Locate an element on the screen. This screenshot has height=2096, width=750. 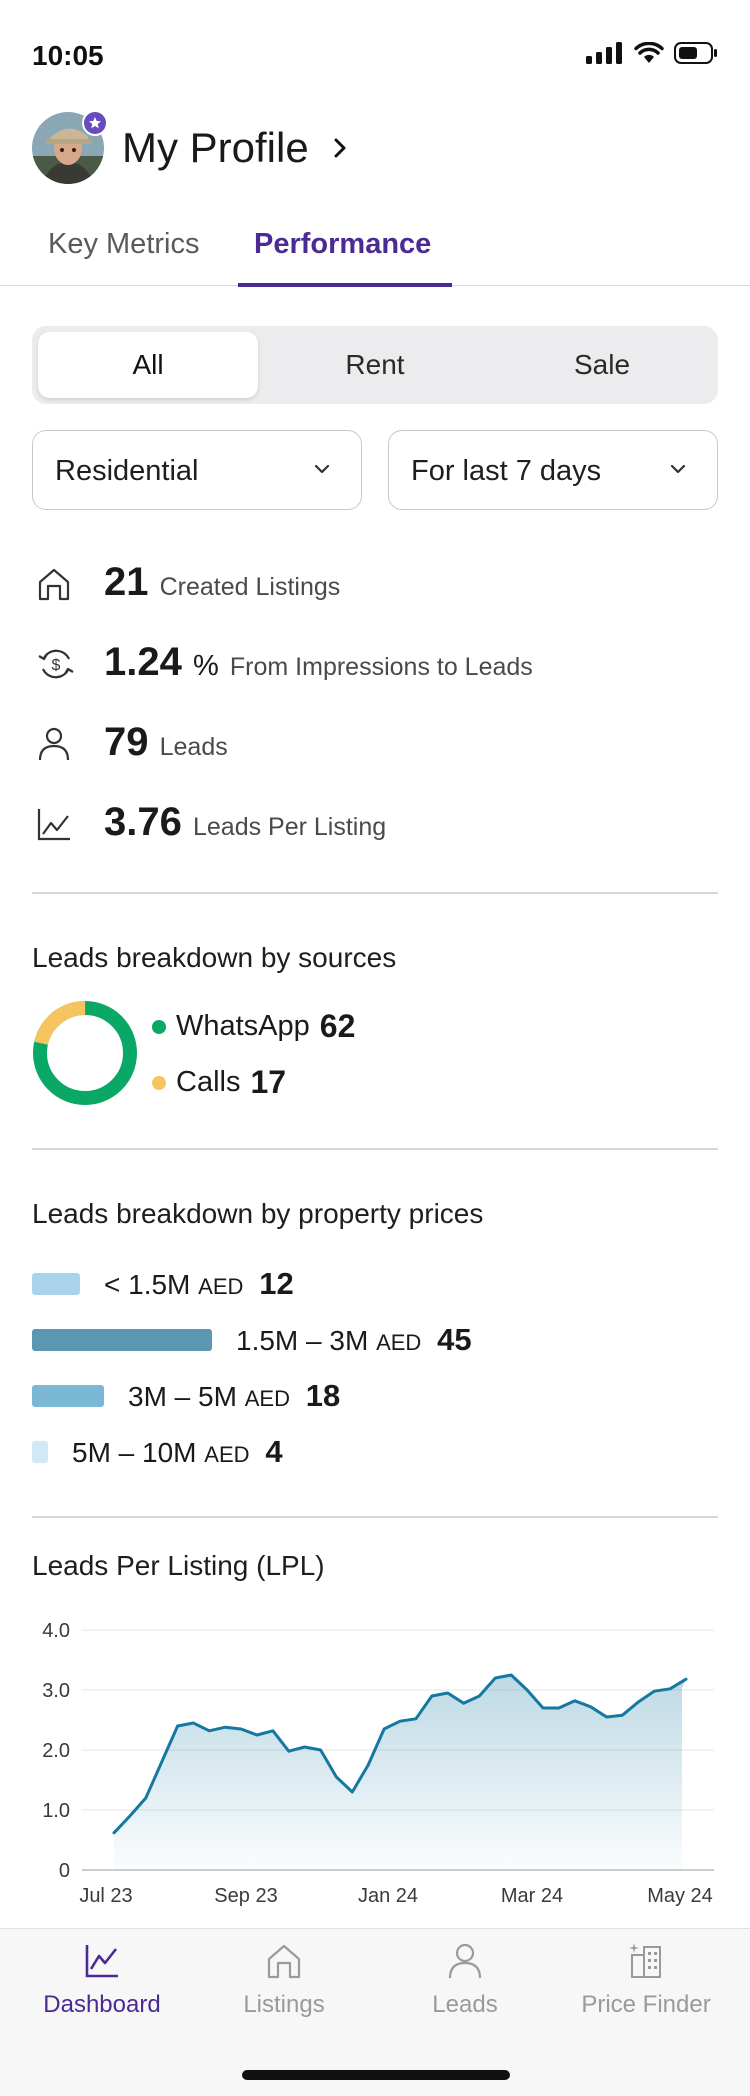
y-tick-label: 2.0 is located at coordinates (56, 1751).